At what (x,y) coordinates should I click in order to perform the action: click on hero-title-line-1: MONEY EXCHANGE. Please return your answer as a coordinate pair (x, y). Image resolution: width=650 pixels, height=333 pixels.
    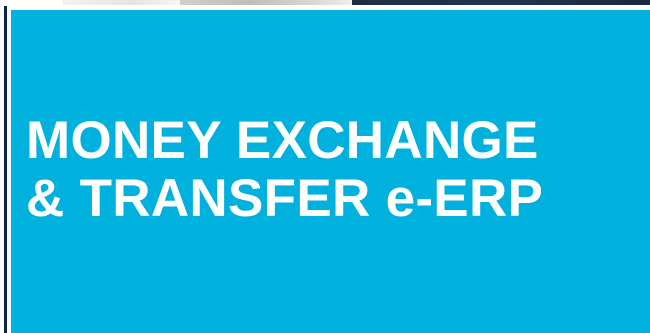
    Looking at the image, I should click on (282, 140).